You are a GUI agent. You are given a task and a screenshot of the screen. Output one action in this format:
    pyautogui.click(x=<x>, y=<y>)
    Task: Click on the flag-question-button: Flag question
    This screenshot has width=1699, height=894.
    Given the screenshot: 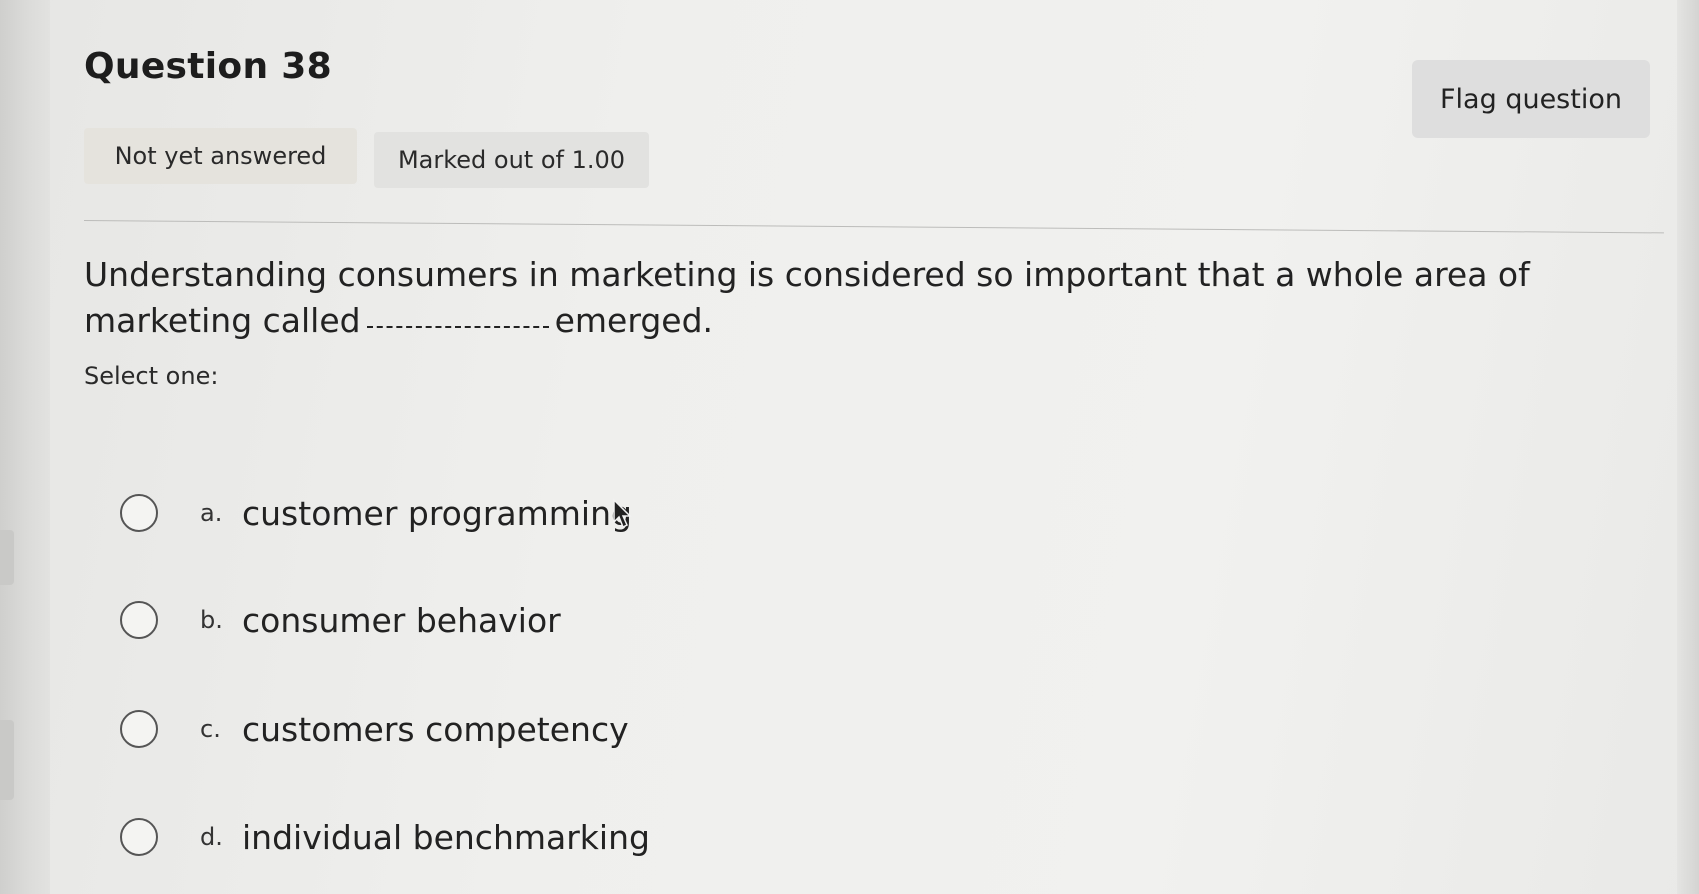 What is the action you would take?
    pyautogui.click(x=1531, y=99)
    